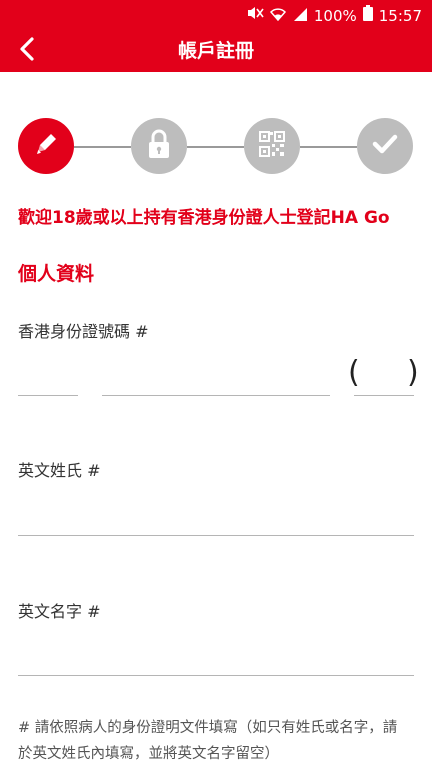 The image size is (432, 768). I want to click on lock-icon, so click(159, 146).